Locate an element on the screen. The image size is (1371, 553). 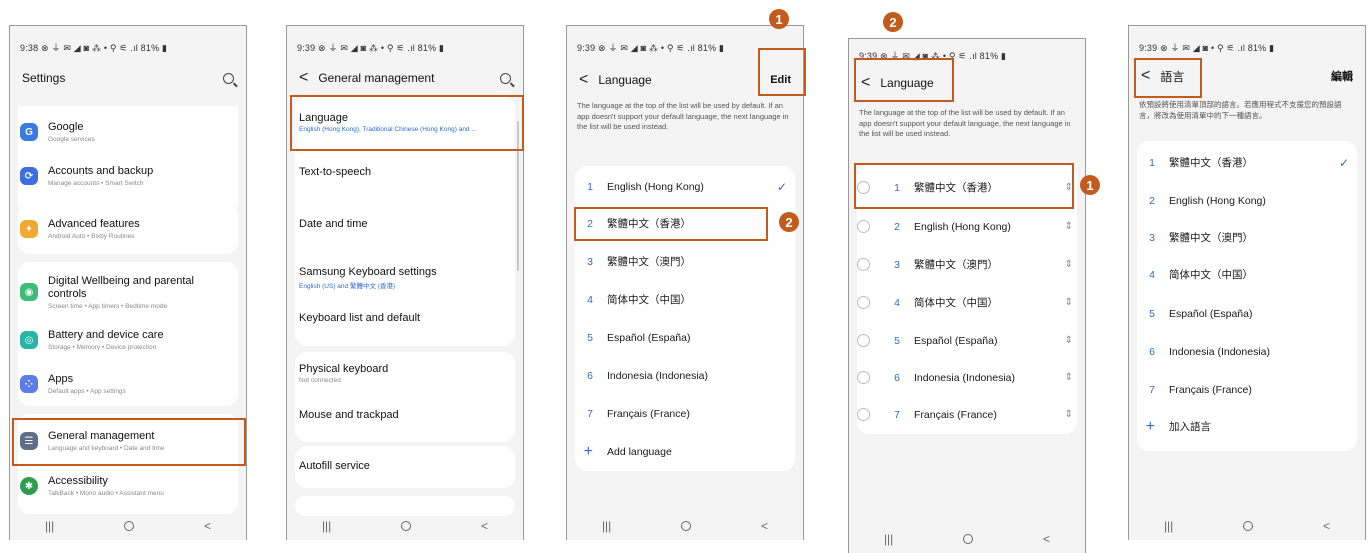
language-row: 2 English (Hong Kong) ⇕ is located at coordinates (967, 226).